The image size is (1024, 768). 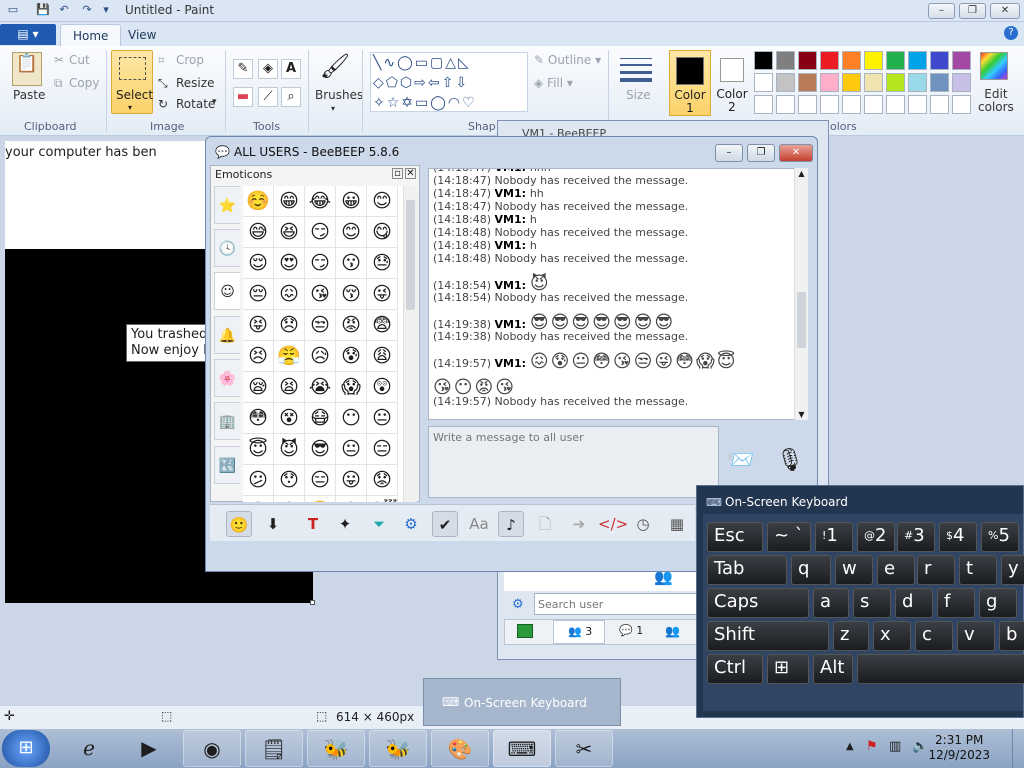 I want to click on brushes-icon: 🖌, so click(x=335, y=69).